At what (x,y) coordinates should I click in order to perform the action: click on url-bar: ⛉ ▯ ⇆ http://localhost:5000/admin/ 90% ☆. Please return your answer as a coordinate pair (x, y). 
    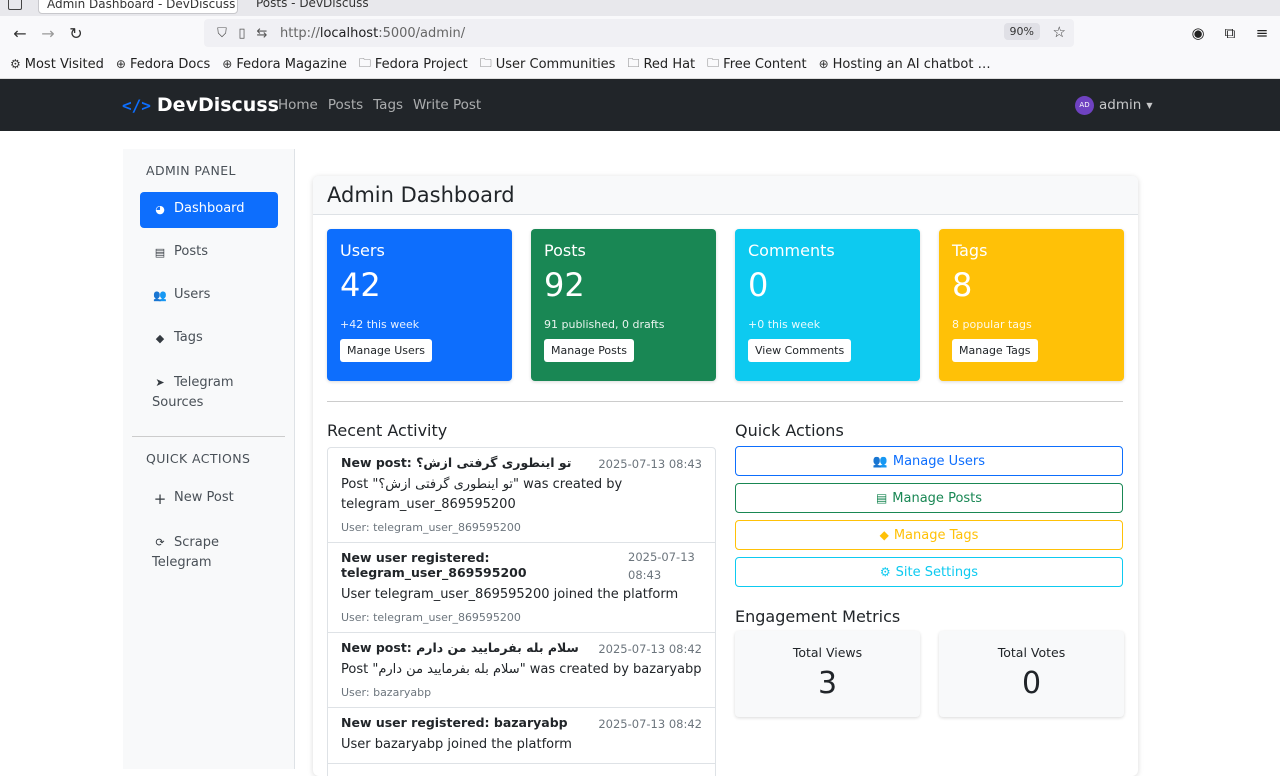
    Looking at the image, I should click on (639, 33).